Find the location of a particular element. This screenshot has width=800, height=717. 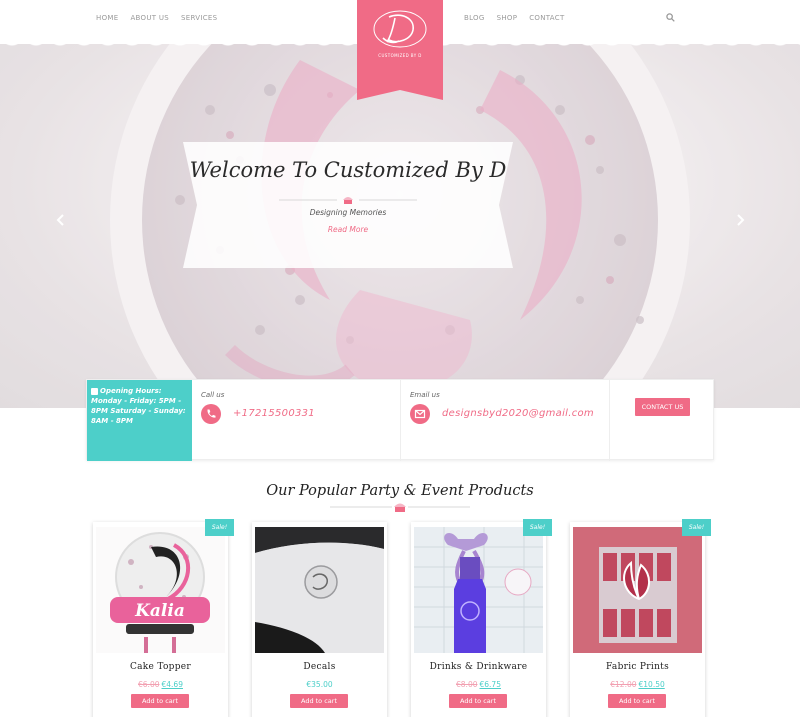

nav-item-home: HOME is located at coordinates (107, 18).